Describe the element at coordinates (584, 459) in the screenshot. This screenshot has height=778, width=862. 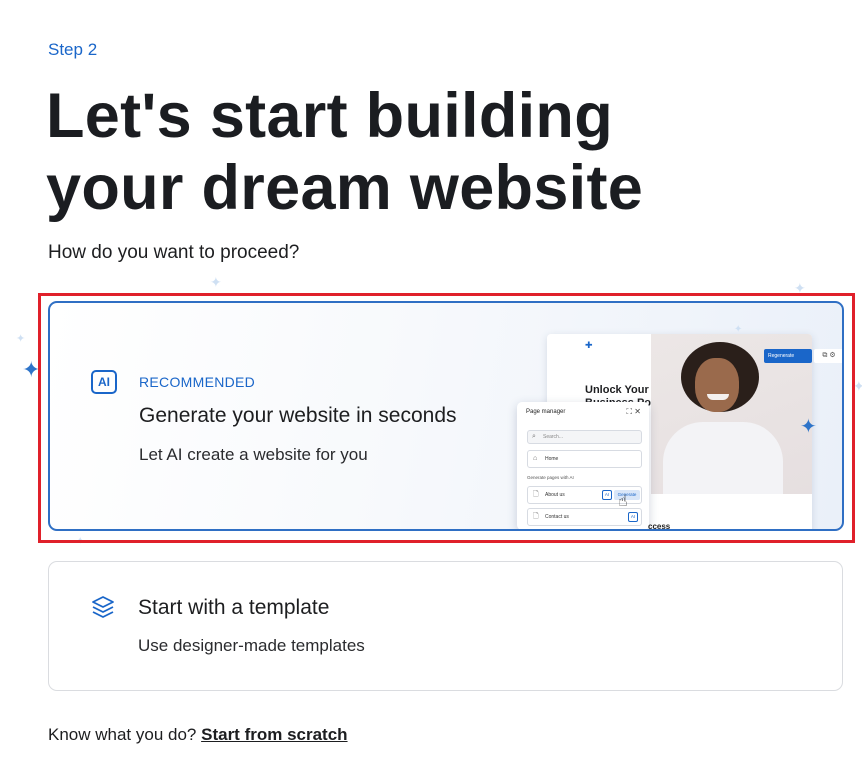
I see `page-row-home: ⌂ Home` at that location.